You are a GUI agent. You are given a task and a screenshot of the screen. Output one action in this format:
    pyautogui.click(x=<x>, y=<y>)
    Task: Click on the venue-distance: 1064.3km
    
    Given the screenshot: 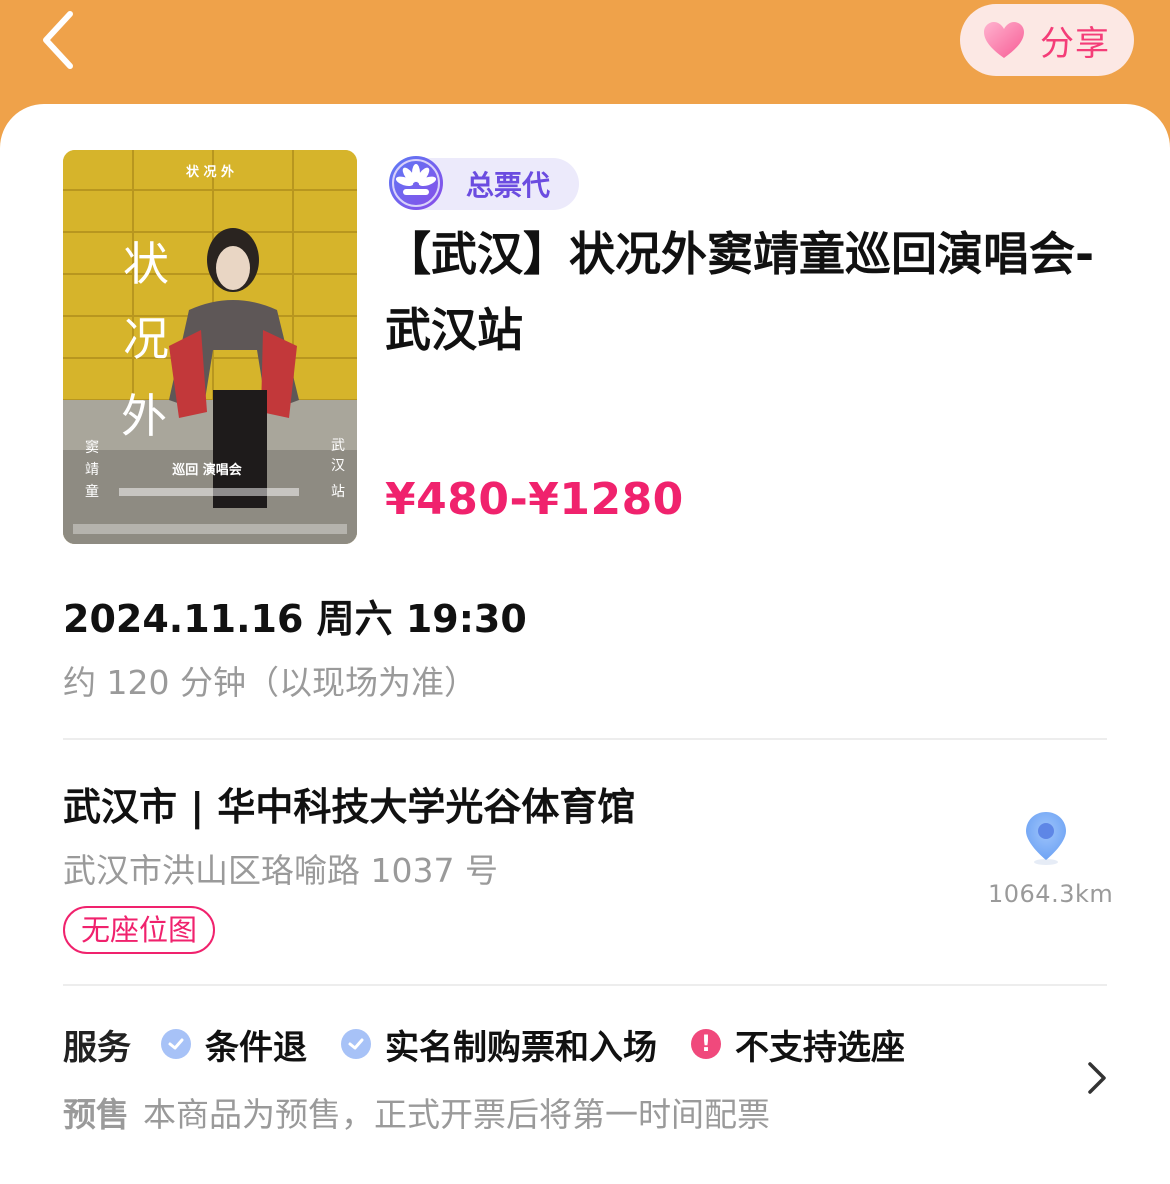 What is the action you would take?
    pyautogui.click(x=1051, y=894)
    